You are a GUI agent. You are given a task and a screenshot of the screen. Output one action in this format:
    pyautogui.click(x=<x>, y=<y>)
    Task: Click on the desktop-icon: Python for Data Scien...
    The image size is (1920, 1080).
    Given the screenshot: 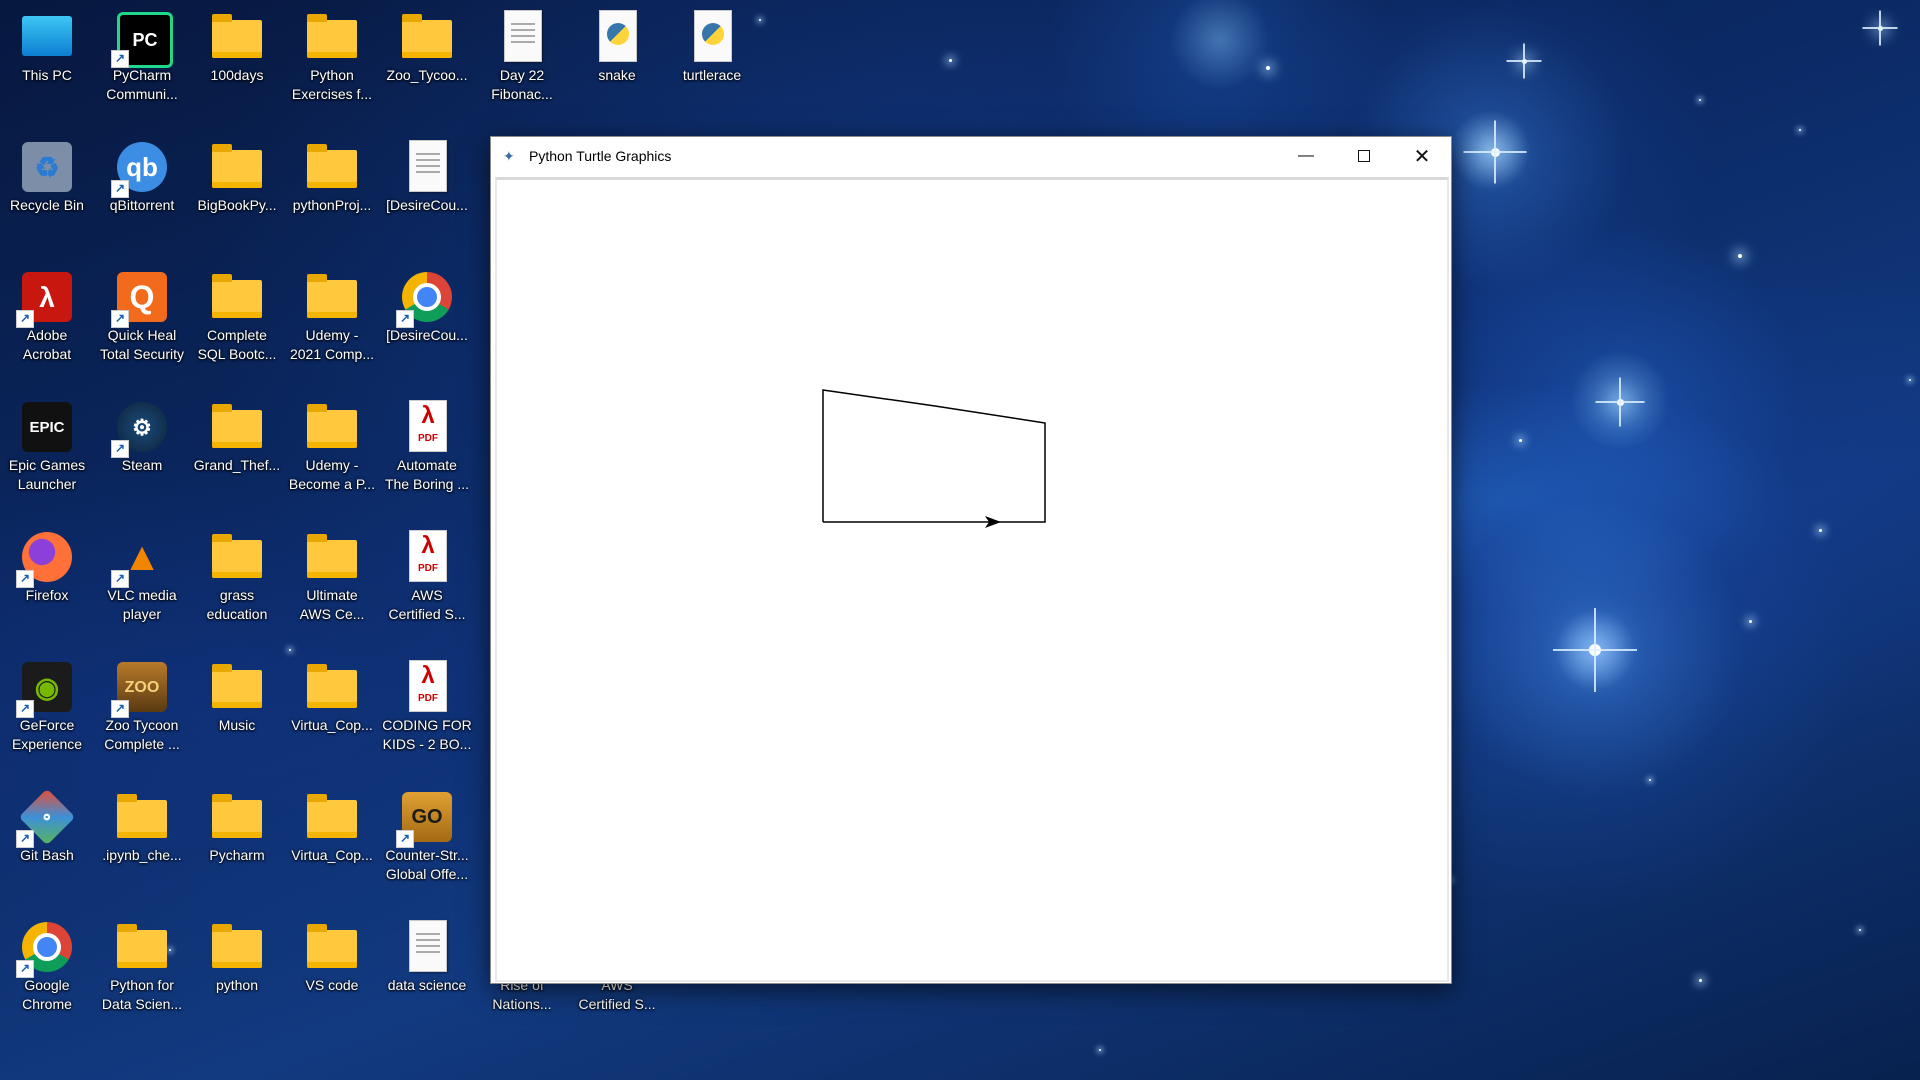 What is the action you would take?
    pyautogui.click(x=142, y=965)
    